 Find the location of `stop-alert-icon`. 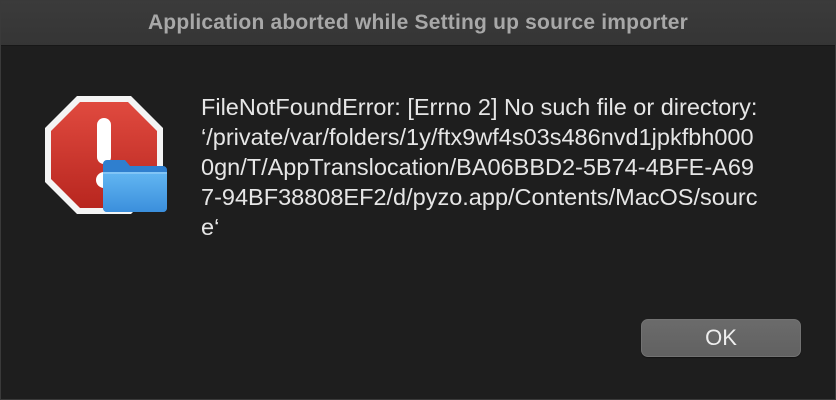

stop-alert-icon is located at coordinates (107, 155).